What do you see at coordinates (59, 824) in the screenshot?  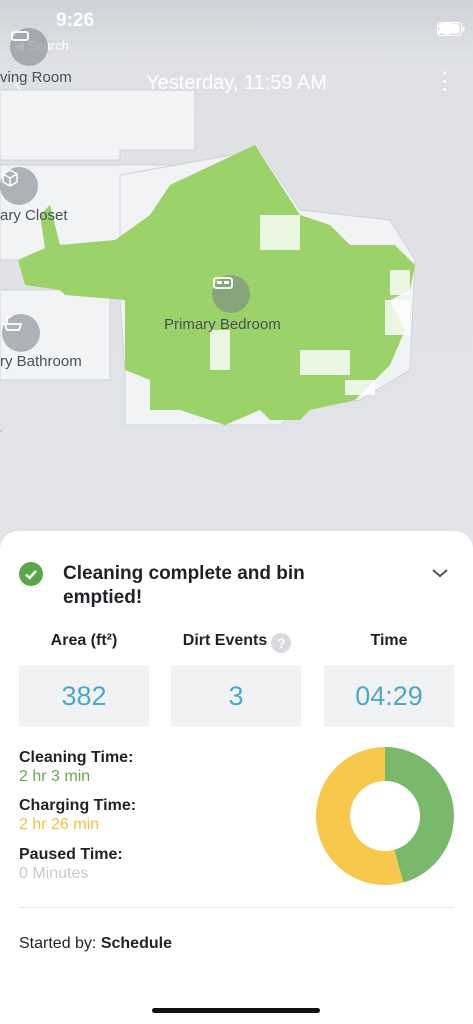 I see `charging-time-value: 2 hr 26 min` at bounding box center [59, 824].